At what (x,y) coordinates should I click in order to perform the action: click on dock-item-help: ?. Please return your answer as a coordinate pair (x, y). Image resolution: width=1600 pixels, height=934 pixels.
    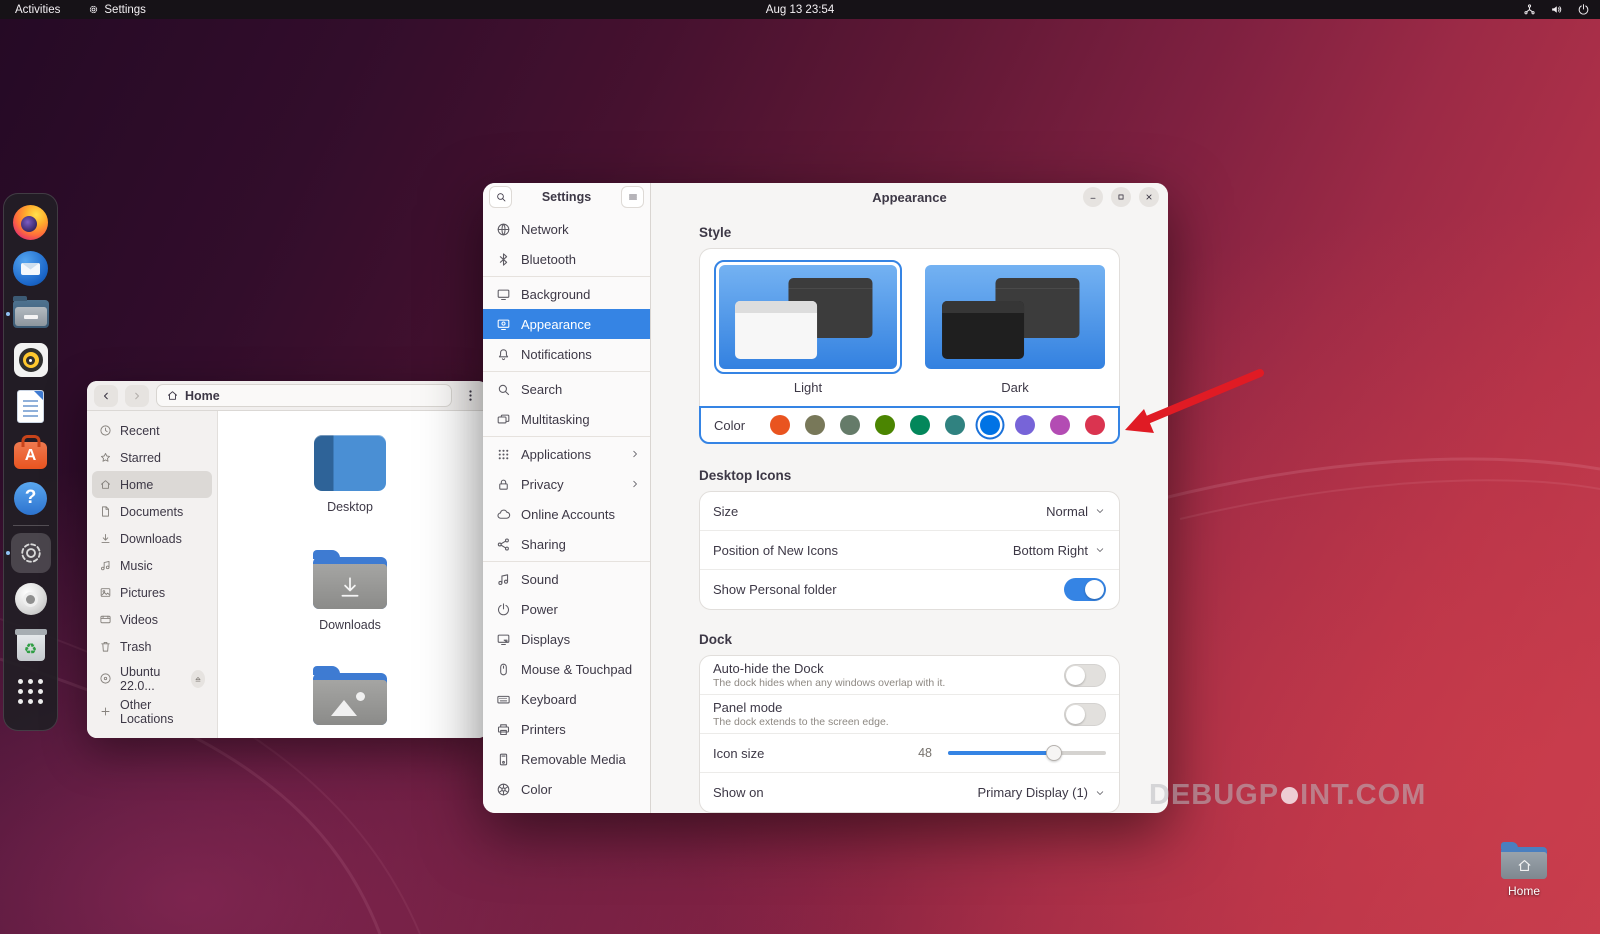
    Looking at the image, I should click on (31, 498).